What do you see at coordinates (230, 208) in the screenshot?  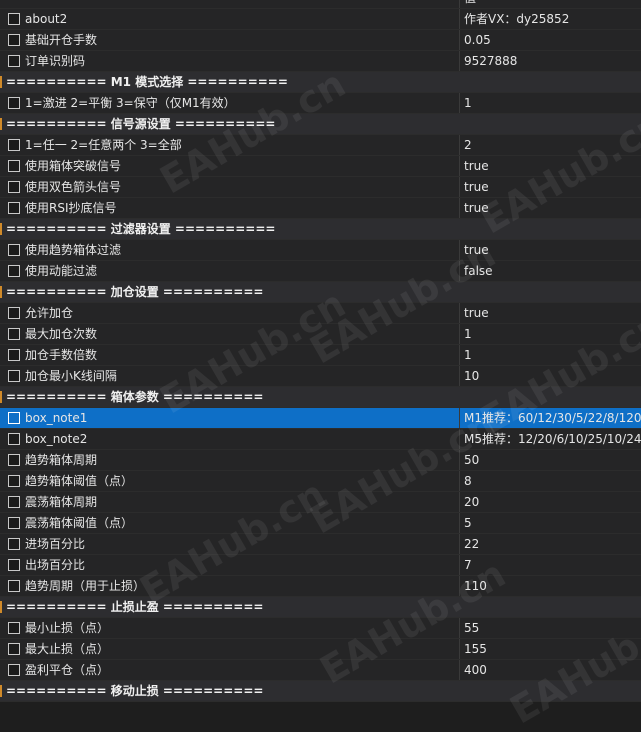 I see `name-cell: 使用RSI抄底信号` at bounding box center [230, 208].